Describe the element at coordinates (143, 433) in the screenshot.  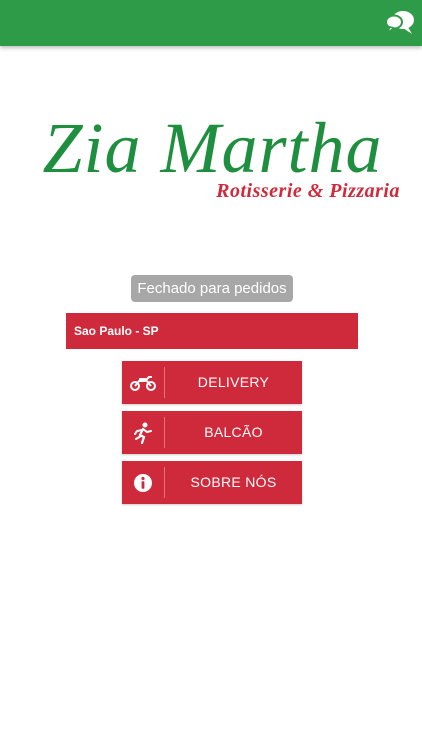
I see `running-person-icon` at that location.